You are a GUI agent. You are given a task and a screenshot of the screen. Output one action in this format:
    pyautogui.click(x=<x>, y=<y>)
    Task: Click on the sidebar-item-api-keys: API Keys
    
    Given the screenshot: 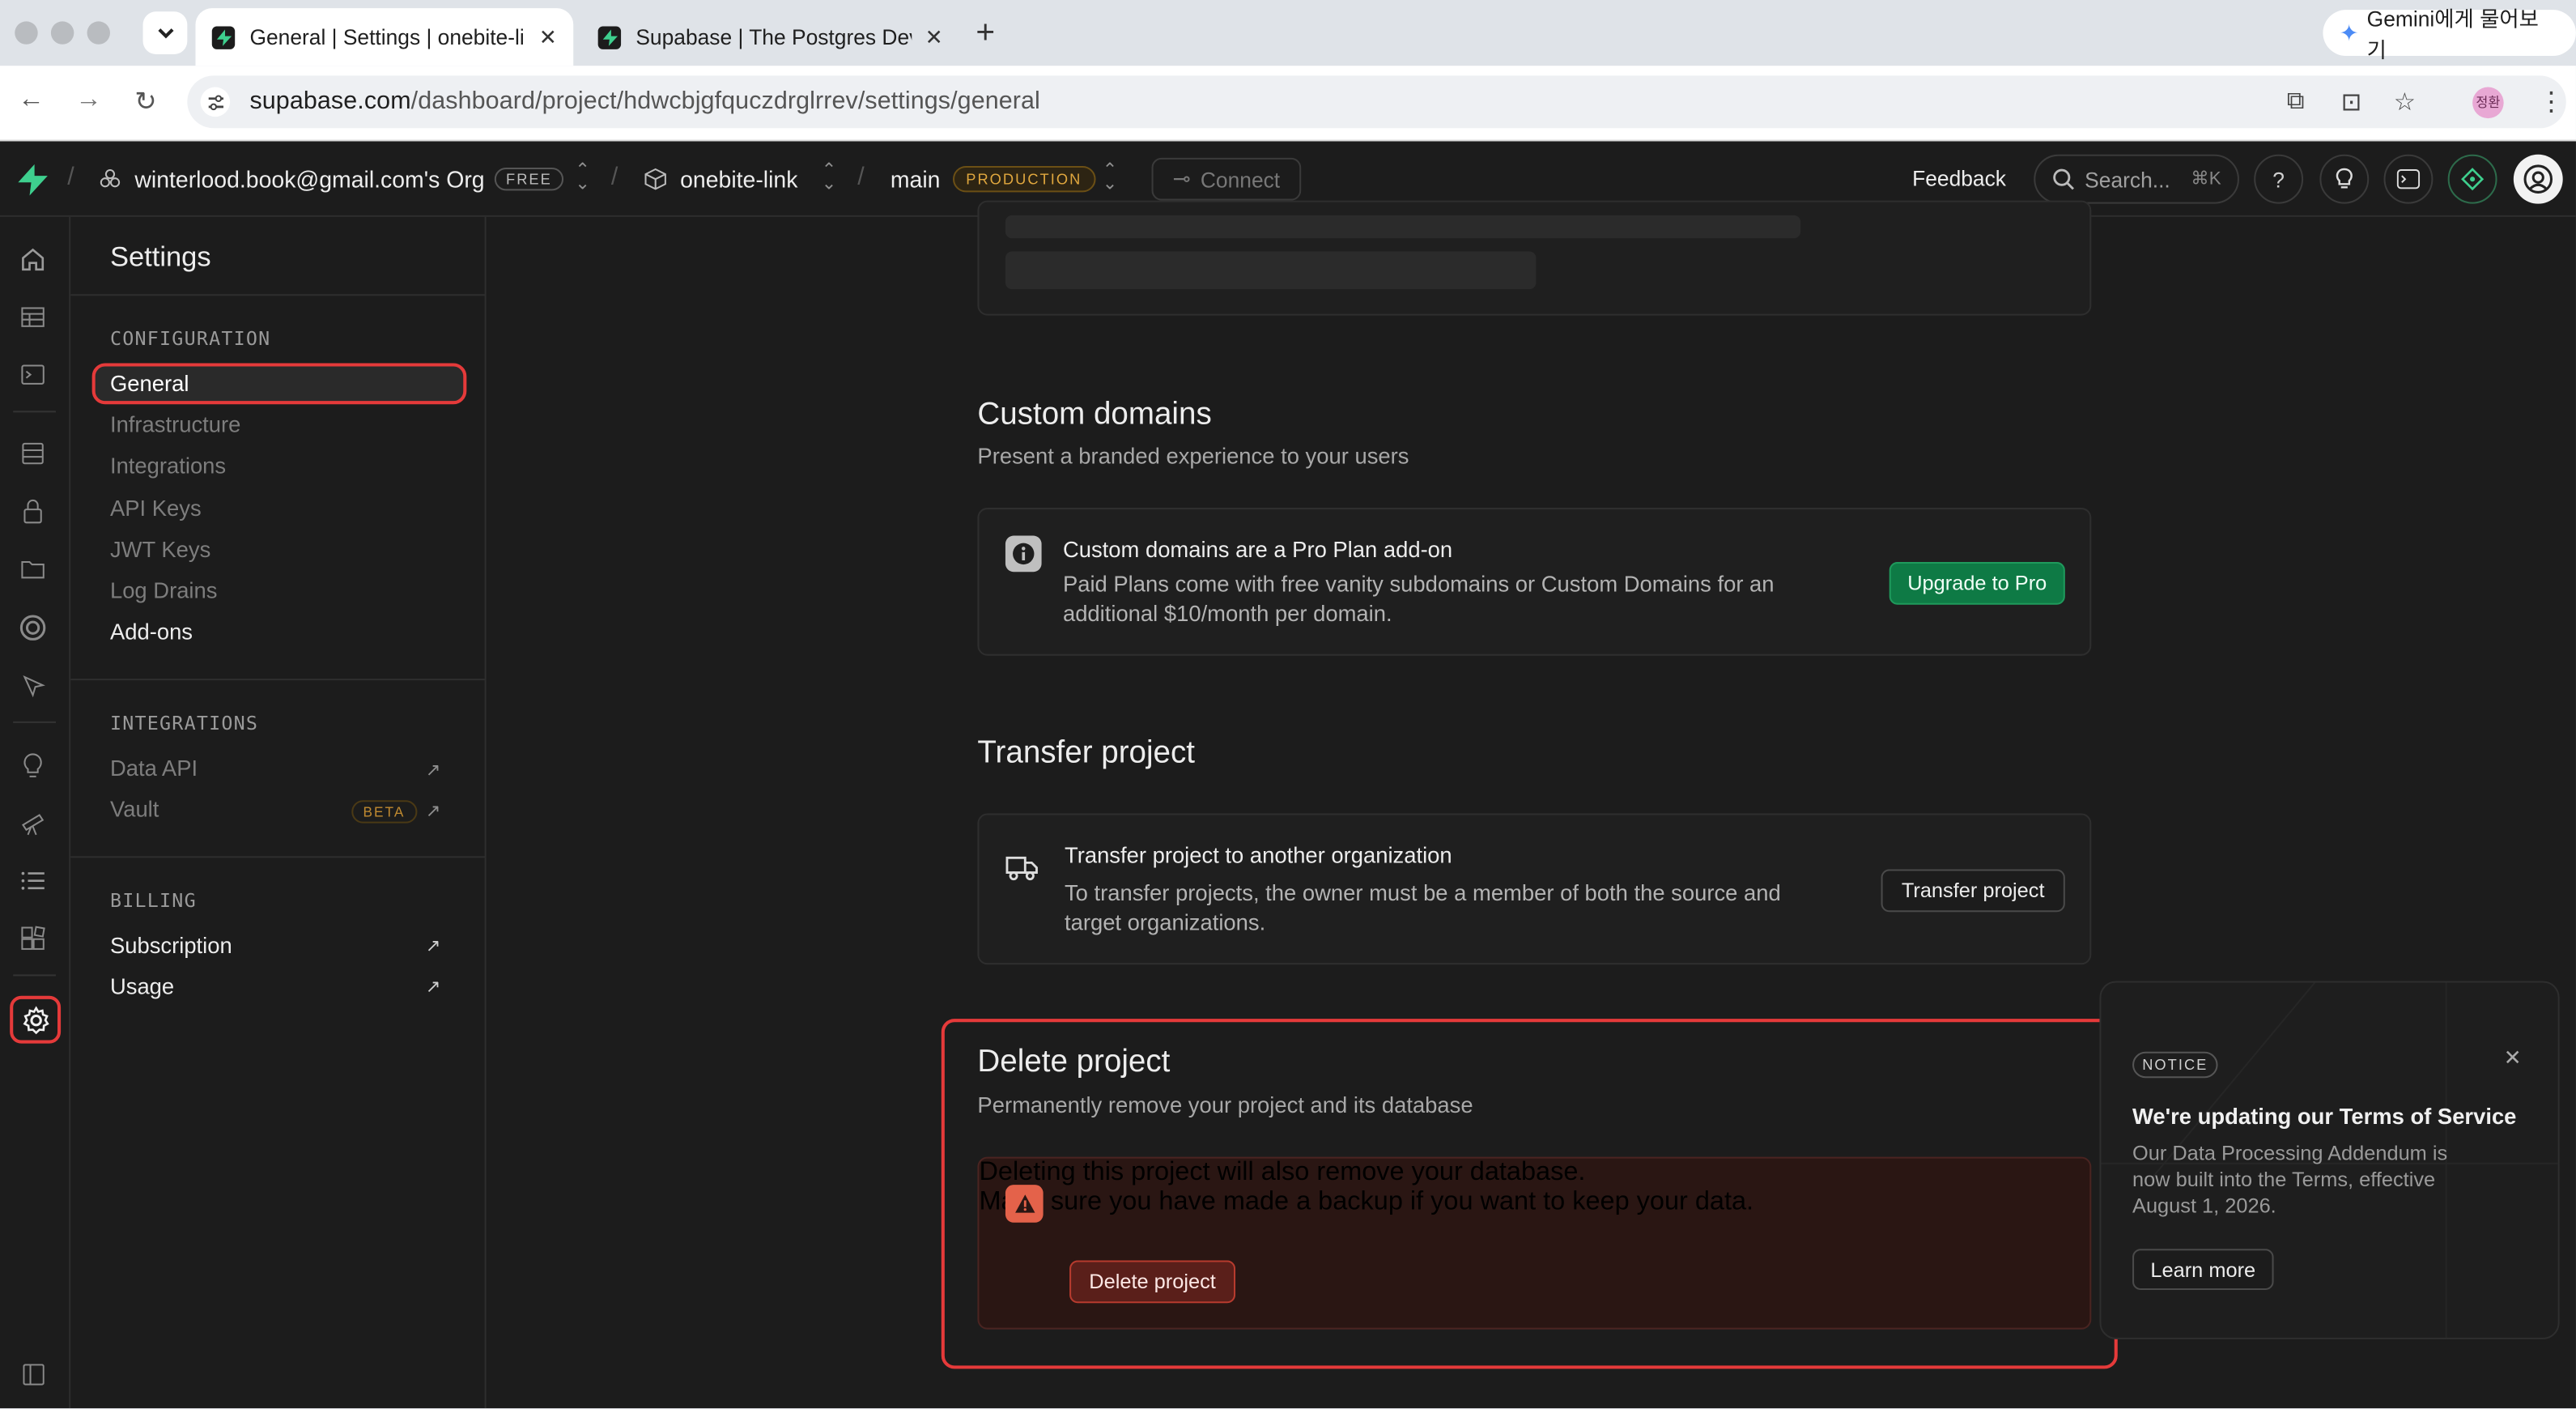 What is the action you would take?
    pyautogui.click(x=156, y=508)
    